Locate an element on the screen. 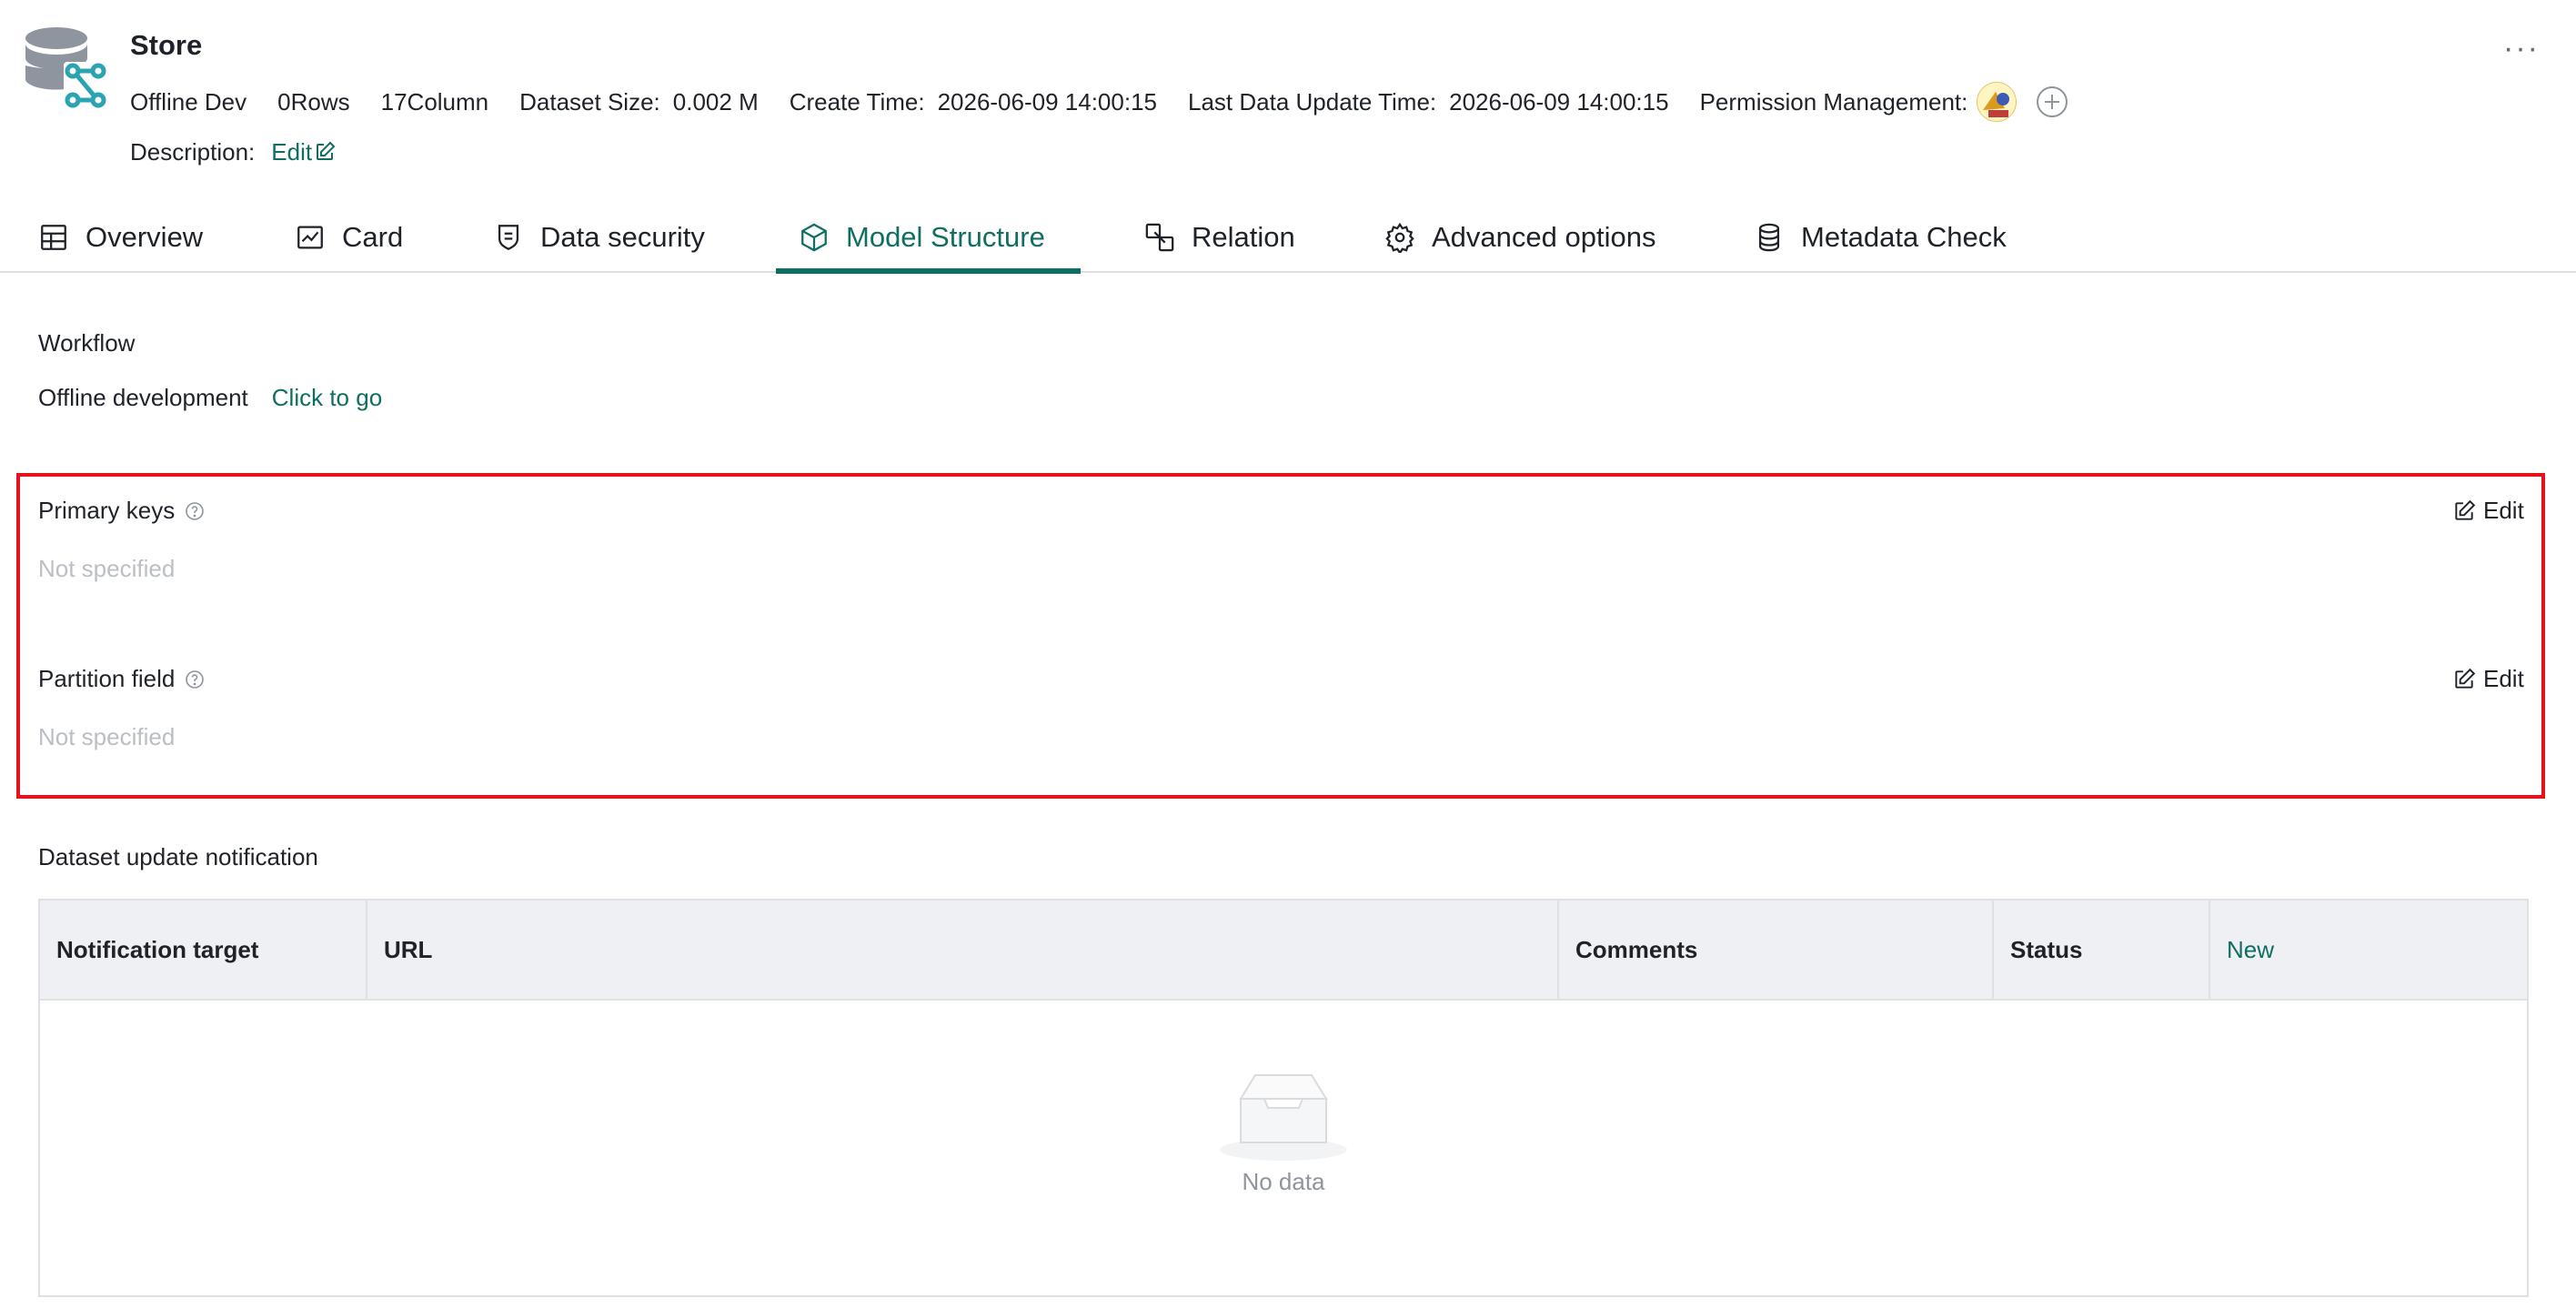 Image resolution: width=2576 pixels, height=1308 pixels. column-header-comments: Comments is located at coordinates (1776, 950).